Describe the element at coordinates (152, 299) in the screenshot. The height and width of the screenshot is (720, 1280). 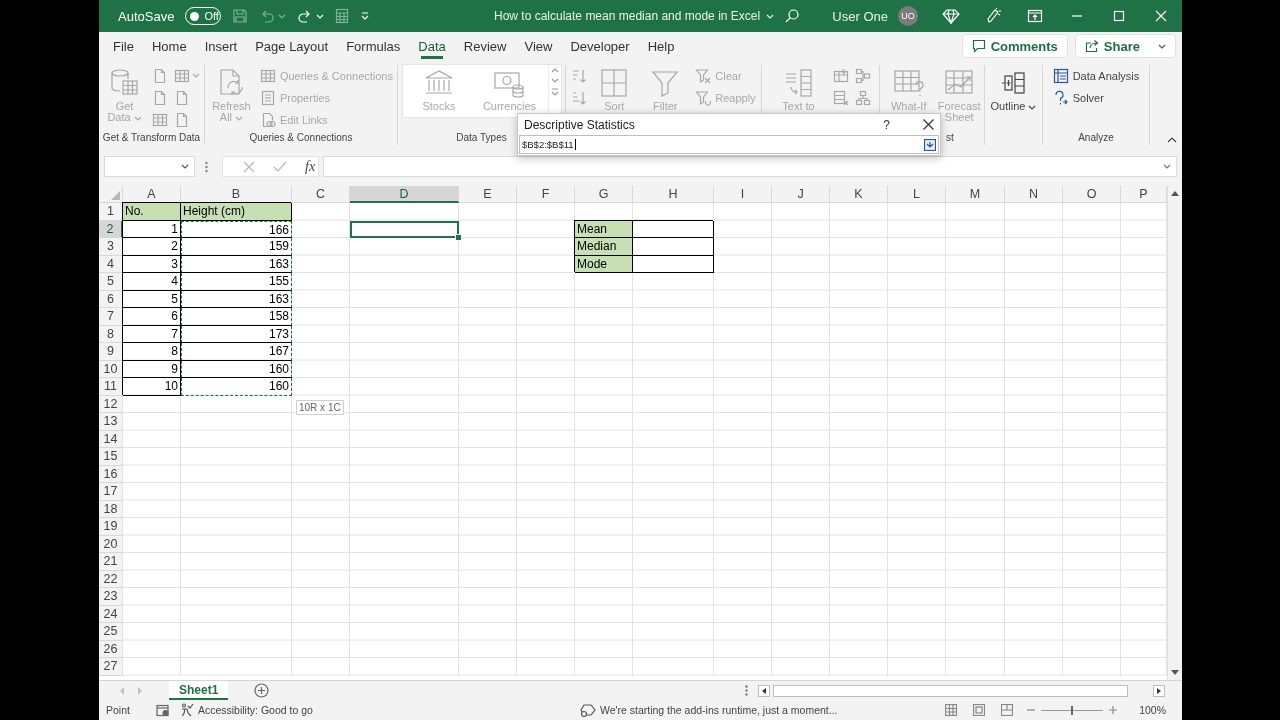
I see `table-cell: 5` at that location.